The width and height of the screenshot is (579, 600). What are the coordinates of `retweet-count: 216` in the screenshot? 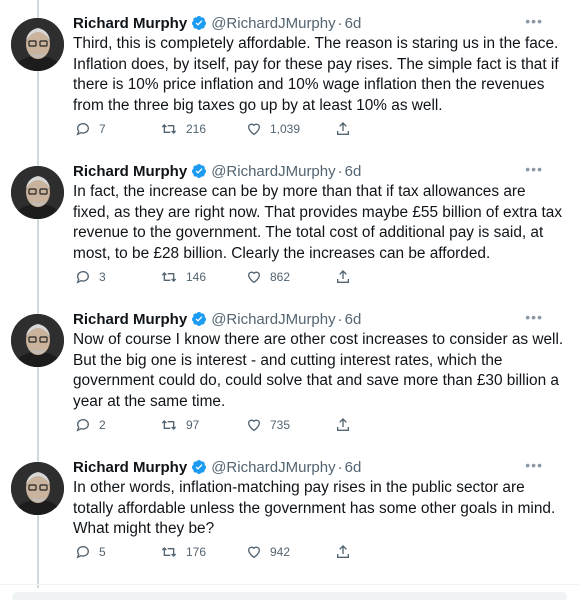 It's located at (196, 129).